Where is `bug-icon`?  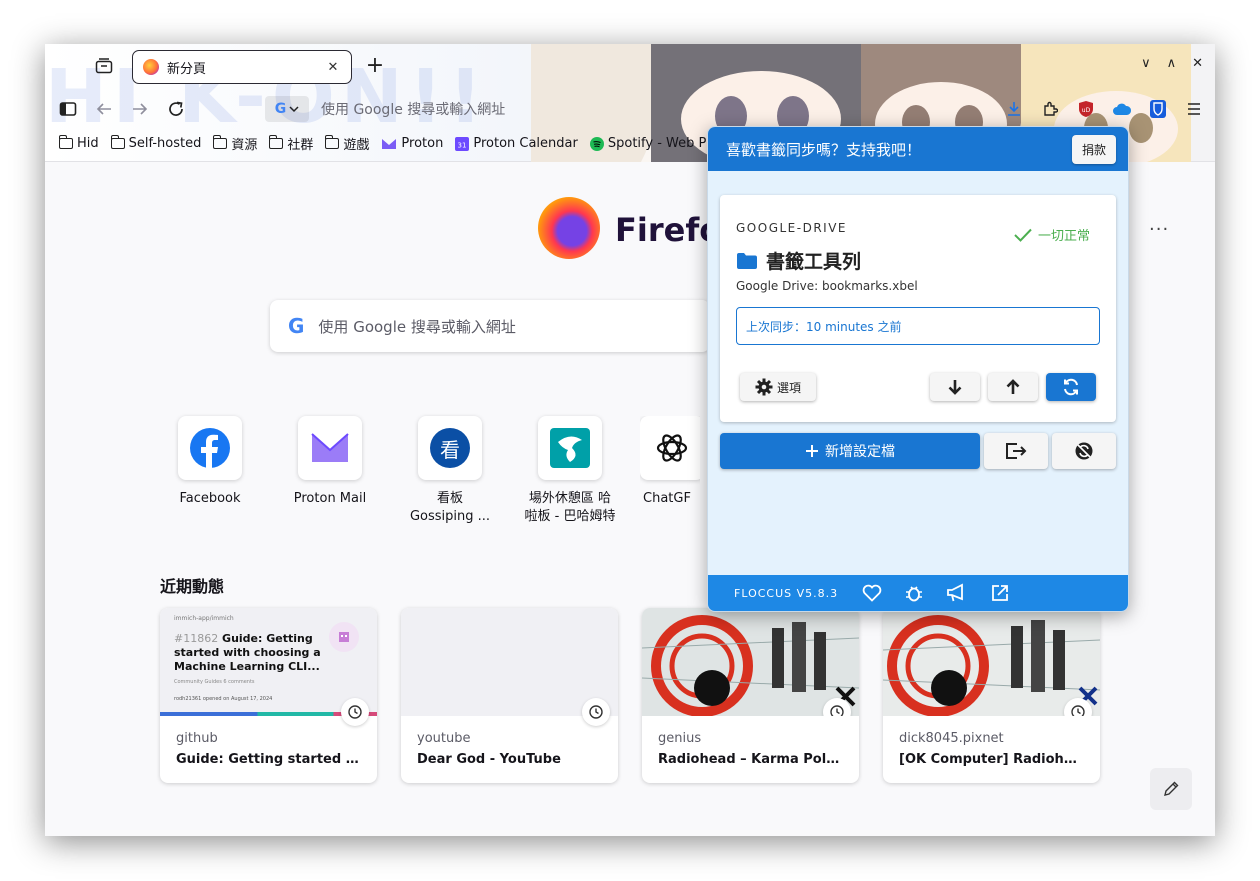
bug-icon is located at coordinates (914, 593).